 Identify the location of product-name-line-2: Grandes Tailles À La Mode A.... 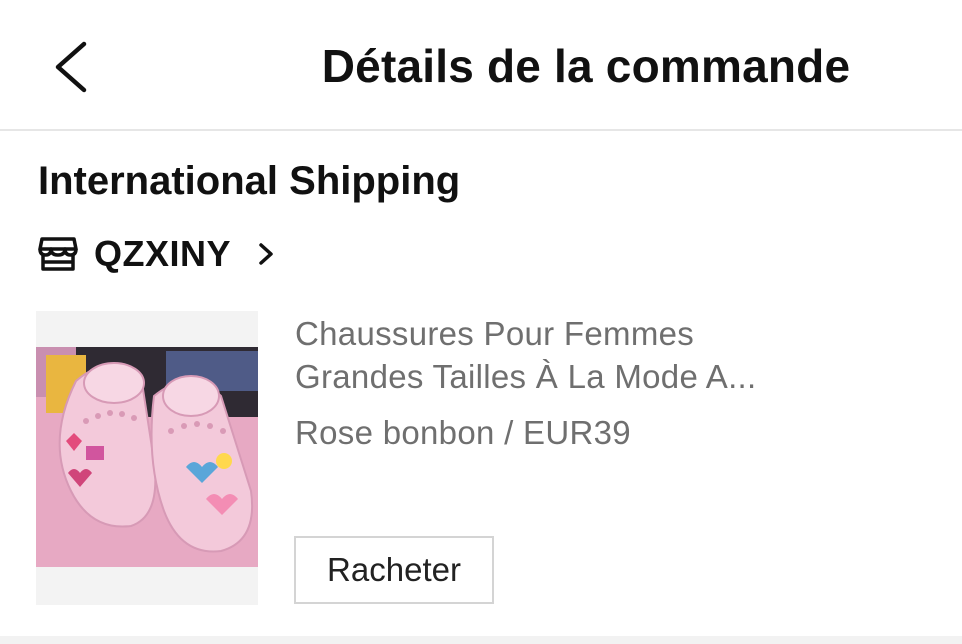
(526, 376).